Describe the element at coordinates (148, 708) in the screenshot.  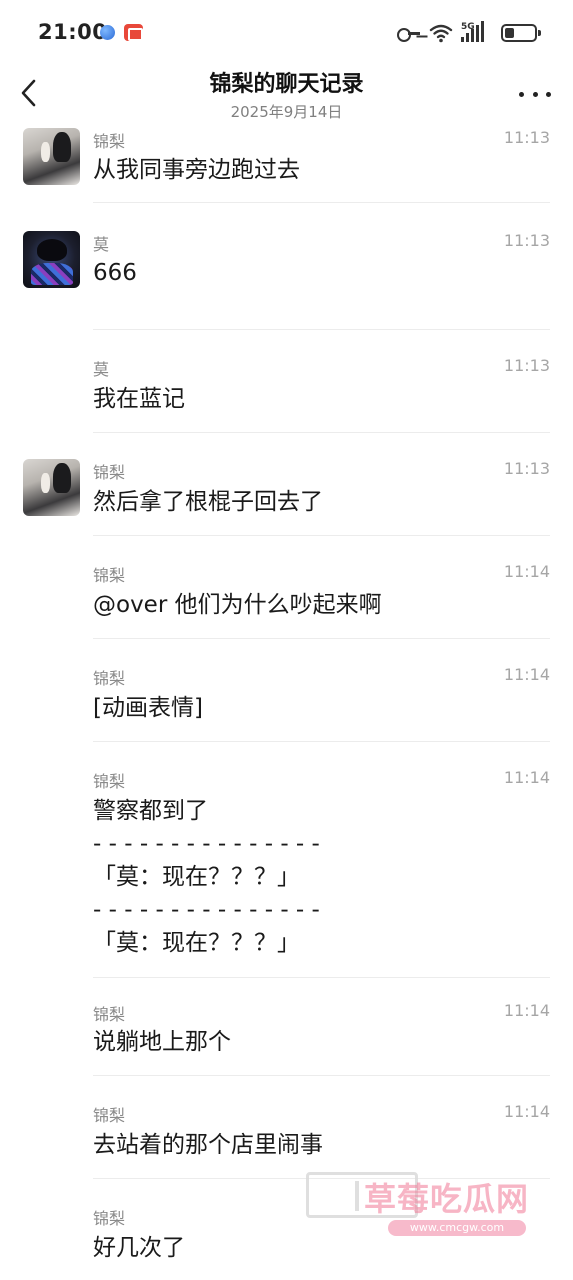
I see `message-text: [动画表情]` at that location.